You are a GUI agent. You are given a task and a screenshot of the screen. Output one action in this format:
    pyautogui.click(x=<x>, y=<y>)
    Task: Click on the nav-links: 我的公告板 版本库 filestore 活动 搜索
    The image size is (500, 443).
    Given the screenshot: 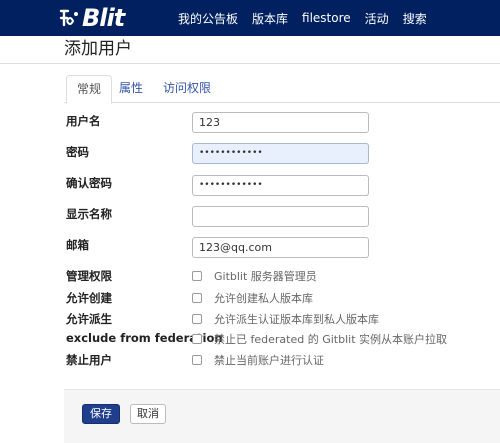 What is the action you would take?
    pyautogui.click(x=309, y=18)
    